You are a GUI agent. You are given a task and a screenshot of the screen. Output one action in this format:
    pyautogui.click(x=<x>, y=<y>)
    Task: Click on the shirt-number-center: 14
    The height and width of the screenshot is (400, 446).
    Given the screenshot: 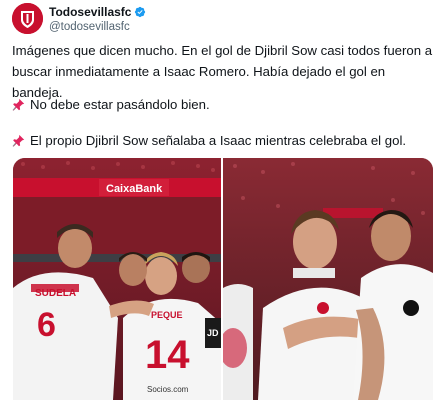 What is the action you would take?
    pyautogui.click(x=167, y=355)
    